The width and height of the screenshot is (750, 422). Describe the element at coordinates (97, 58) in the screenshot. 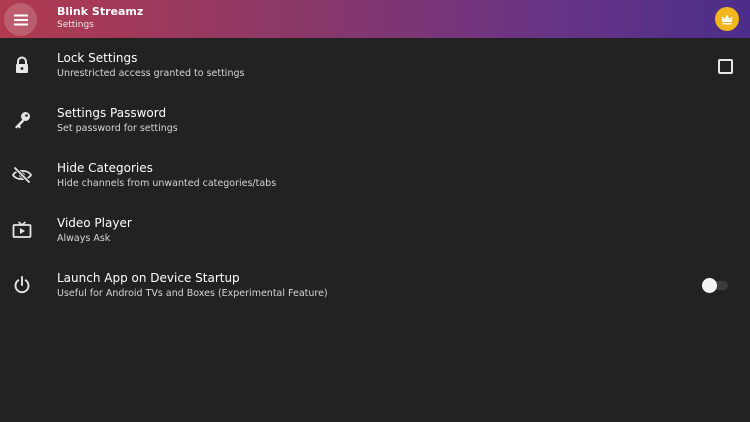

I see `setting-title: Lock Settings` at that location.